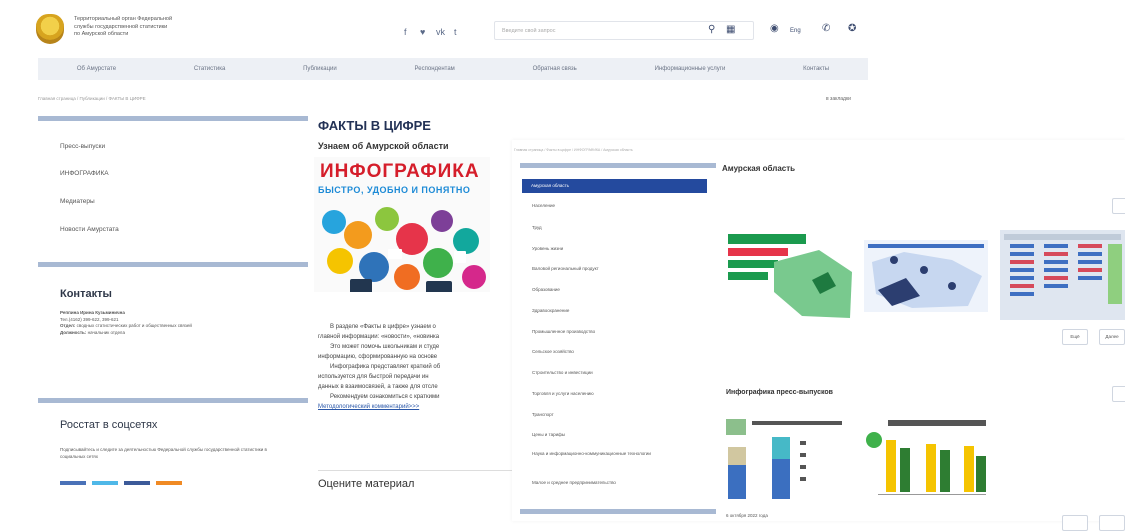 The width and height of the screenshot is (1125, 531). Describe the element at coordinates (73, 483) in the screenshot. I see `vk-button` at that location.